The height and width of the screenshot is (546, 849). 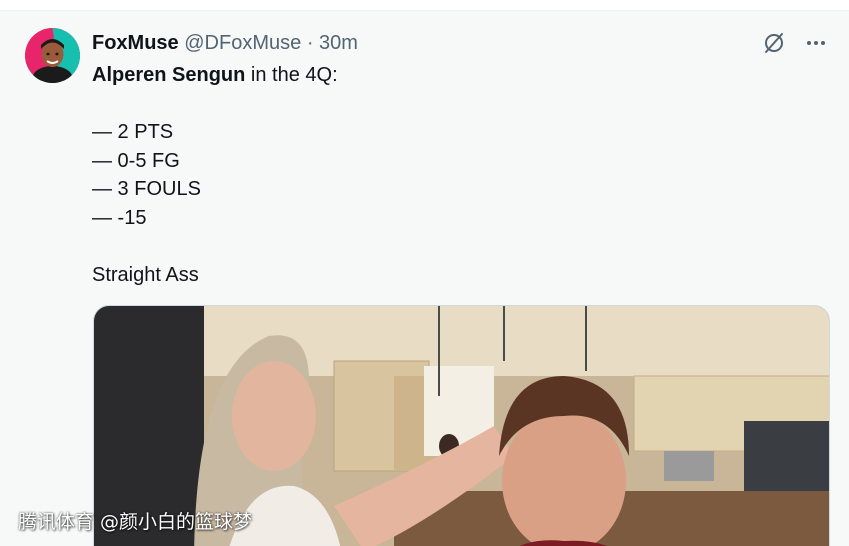 I want to click on closing-line: Straight Ass, so click(x=145, y=274).